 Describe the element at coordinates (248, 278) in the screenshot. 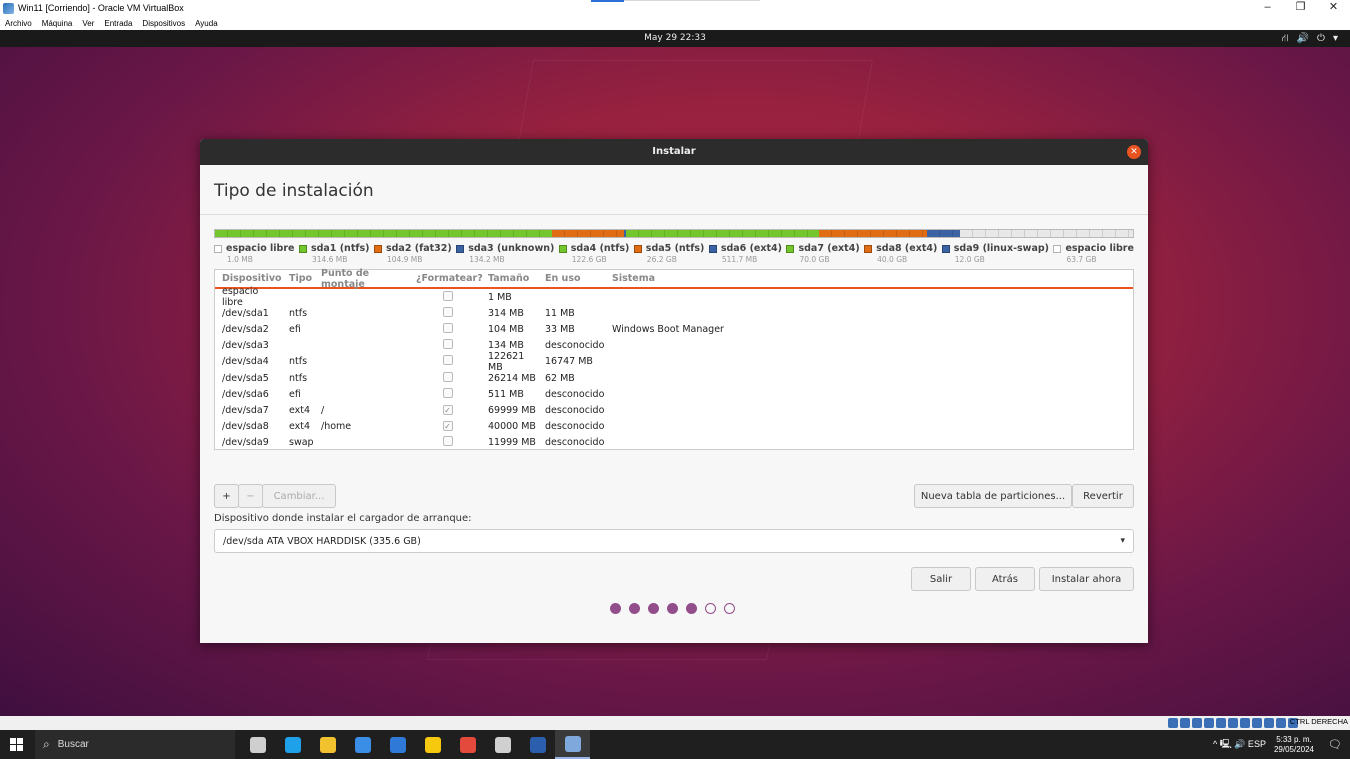

I see `header-device: Dispositivo` at that location.